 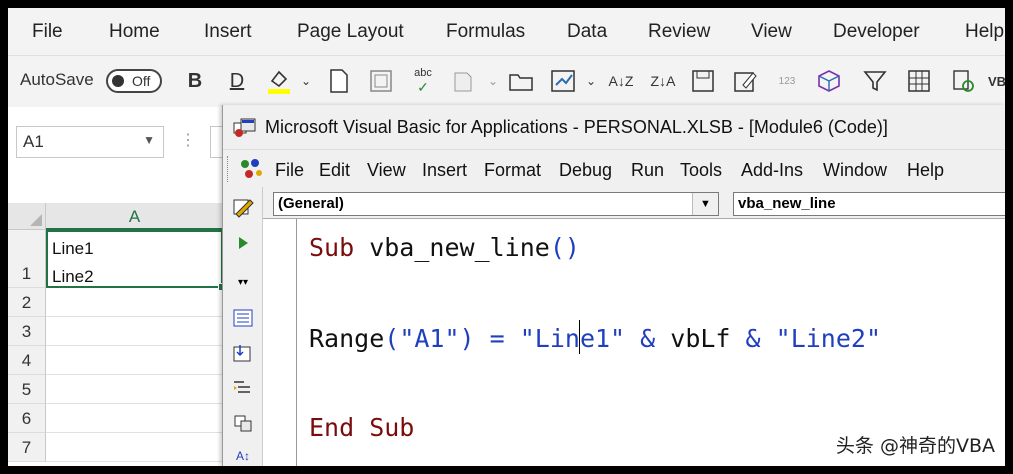 I want to click on tab-view: View, so click(x=771, y=32).